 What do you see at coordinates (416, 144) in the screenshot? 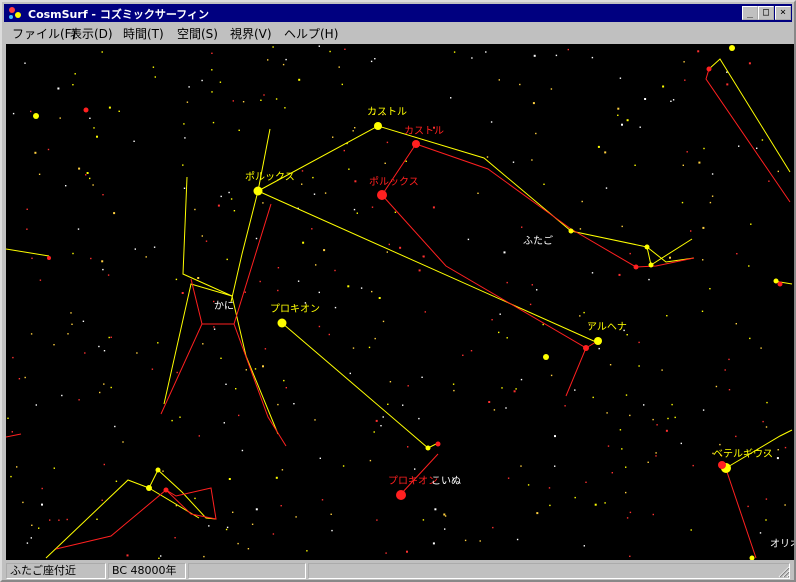
I see `castor-star-red` at bounding box center [416, 144].